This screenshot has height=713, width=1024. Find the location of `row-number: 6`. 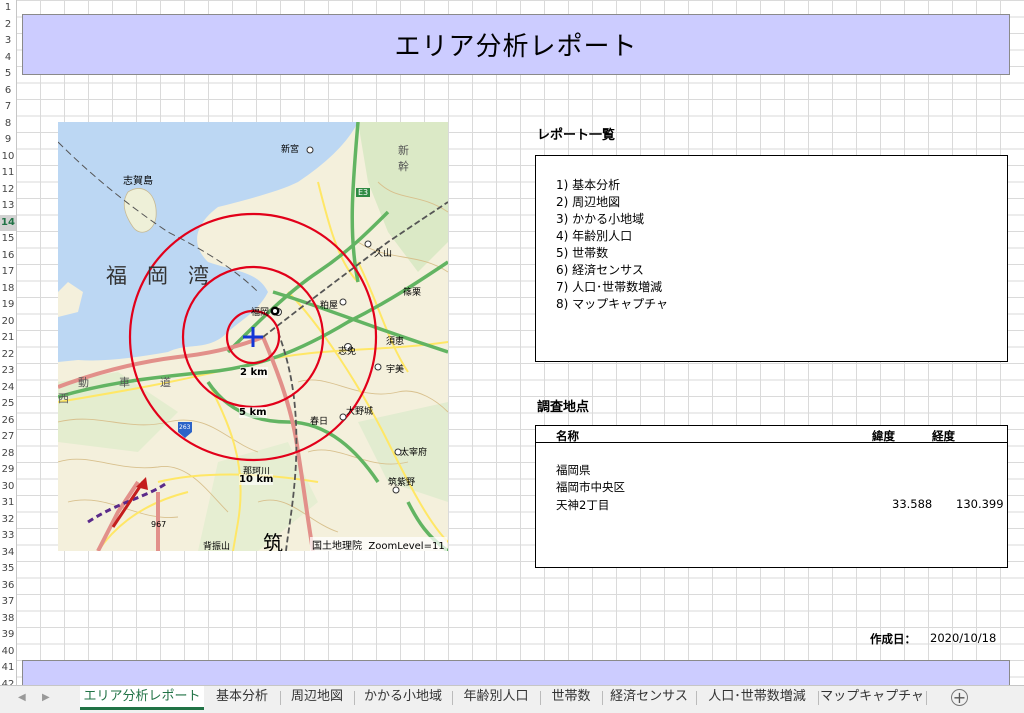

row-number: 6 is located at coordinates (8, 91).